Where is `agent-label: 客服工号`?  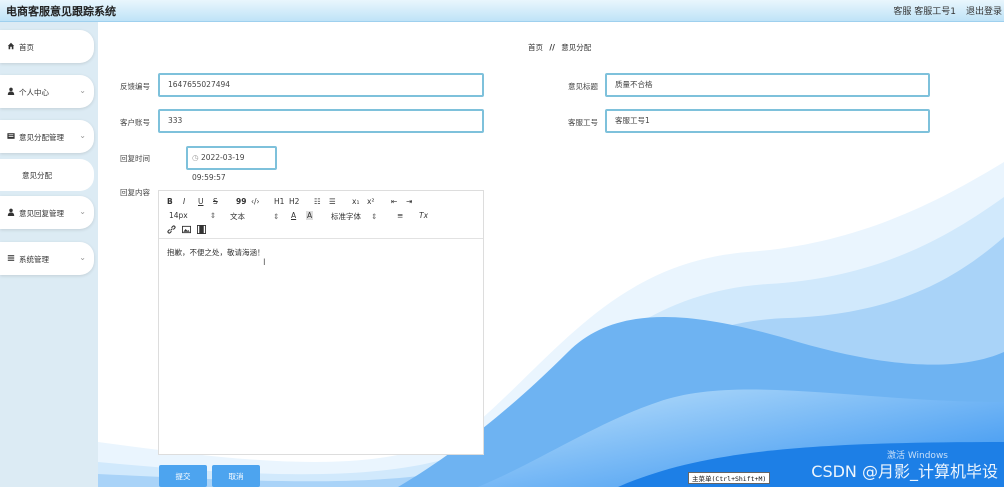 agent-label: 客服工号 is located at coordinates (583, 122).